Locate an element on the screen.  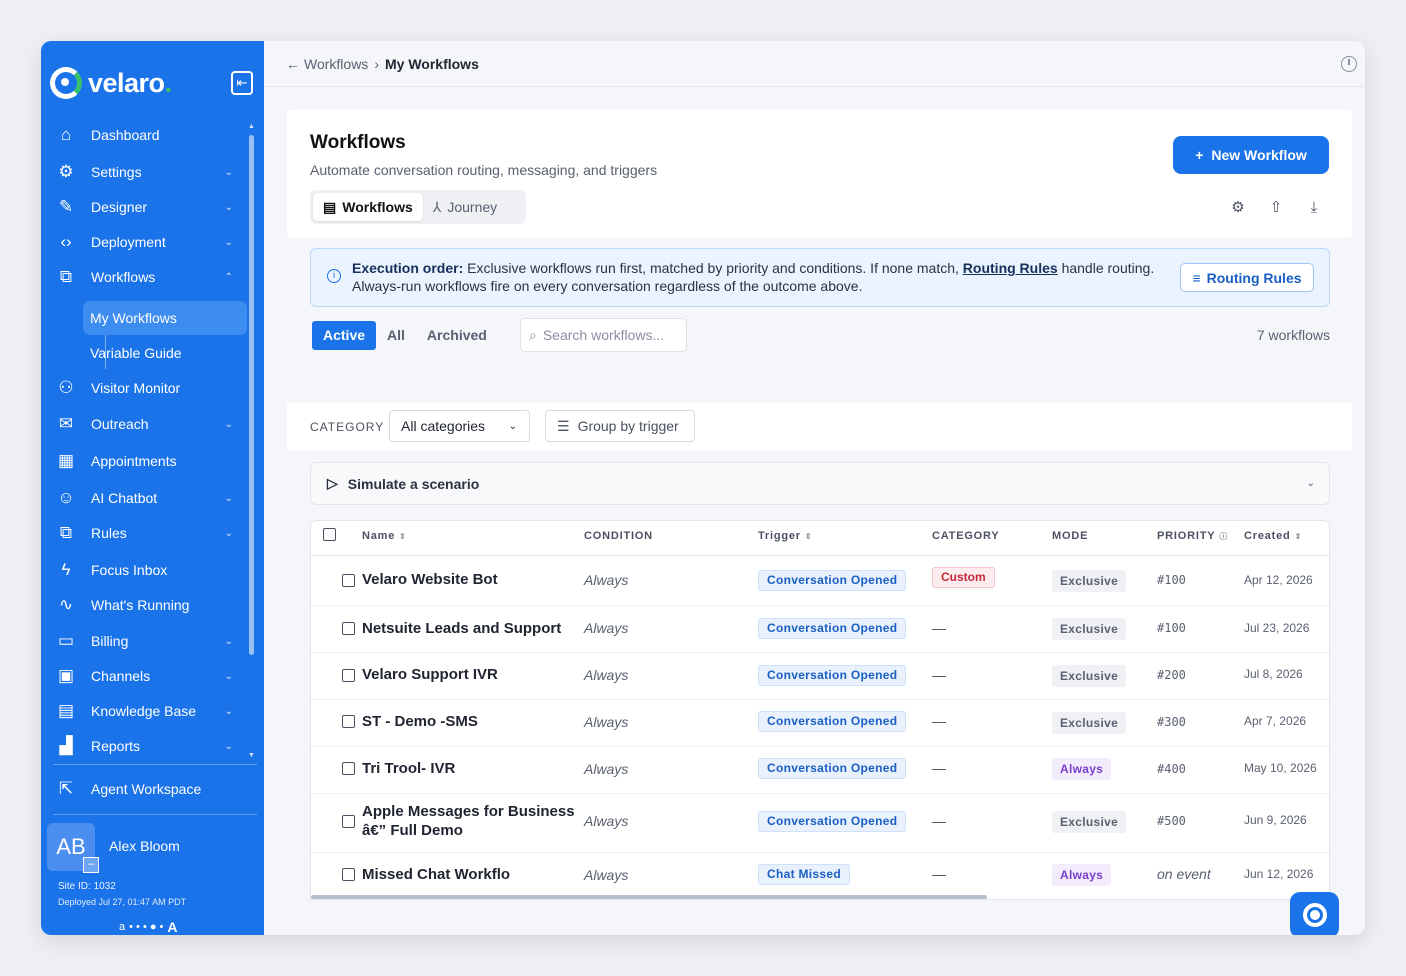
scrollbar-thumb is located at coordinates (251, 395).